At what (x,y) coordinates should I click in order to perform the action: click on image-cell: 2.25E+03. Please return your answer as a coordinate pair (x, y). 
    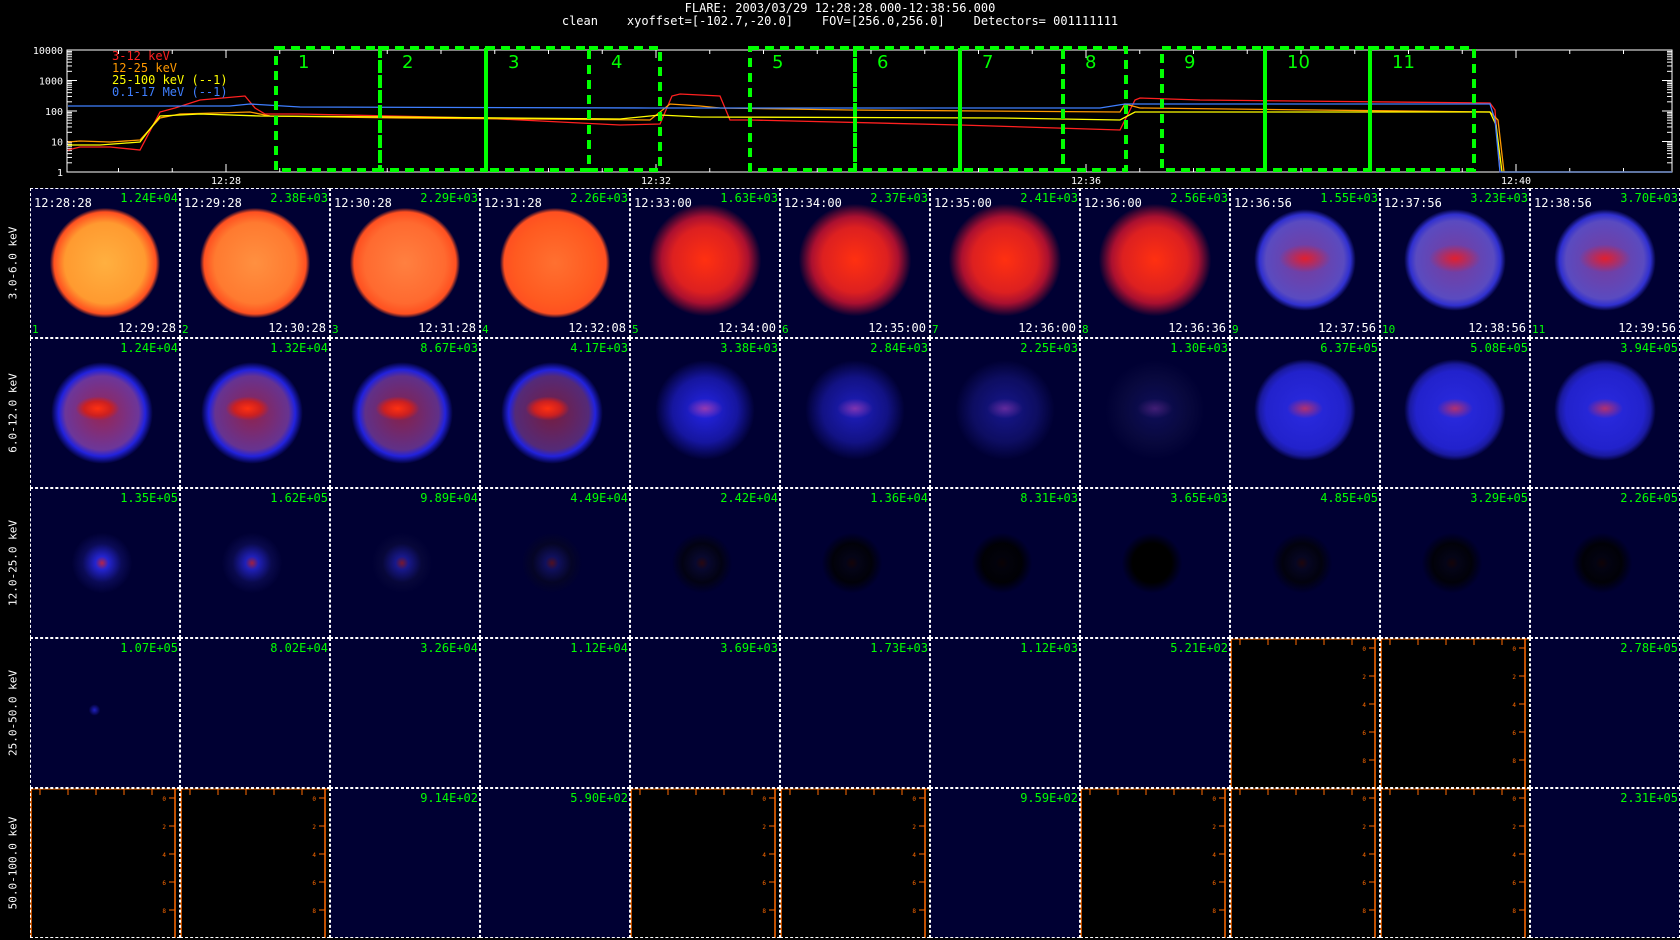
    Looking at the image, I should click on (1005, 413).